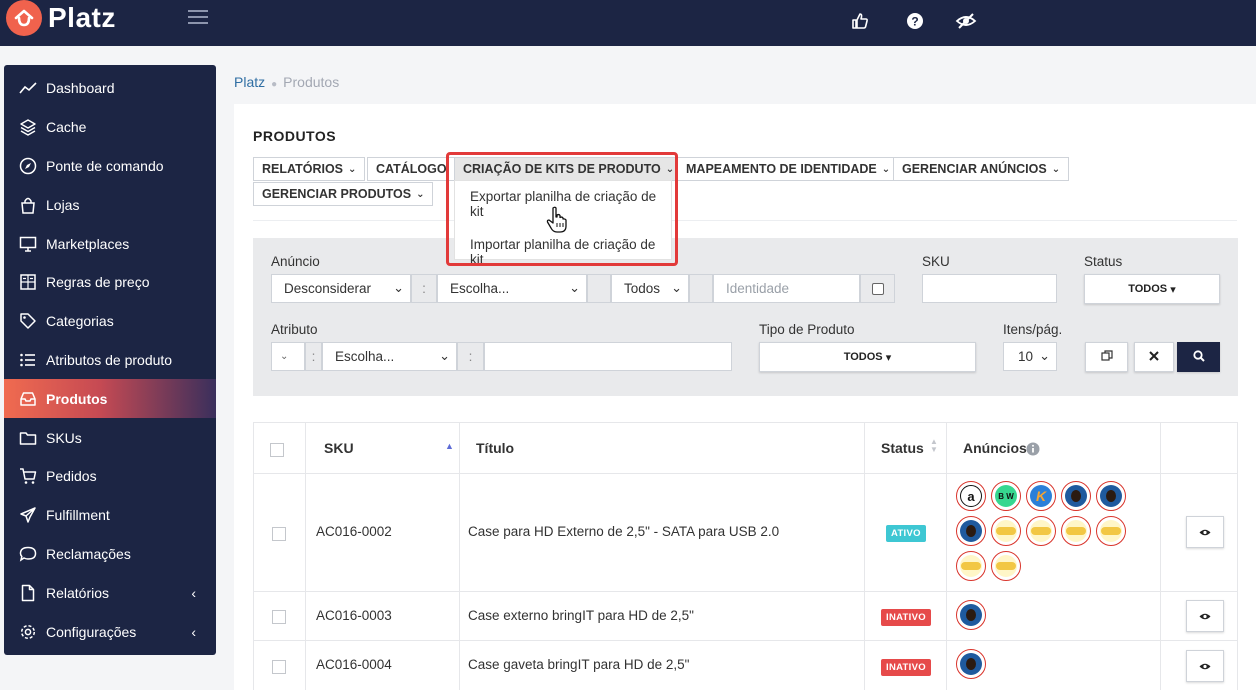 The image size is (1256, 690). I want to click on monitor-icon, so click(28, 244).